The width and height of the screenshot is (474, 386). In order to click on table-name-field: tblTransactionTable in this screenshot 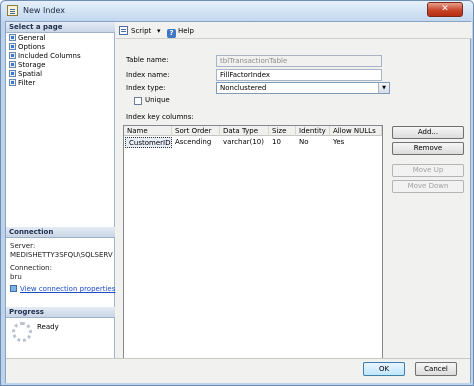, I will do `click(299, 61)`.